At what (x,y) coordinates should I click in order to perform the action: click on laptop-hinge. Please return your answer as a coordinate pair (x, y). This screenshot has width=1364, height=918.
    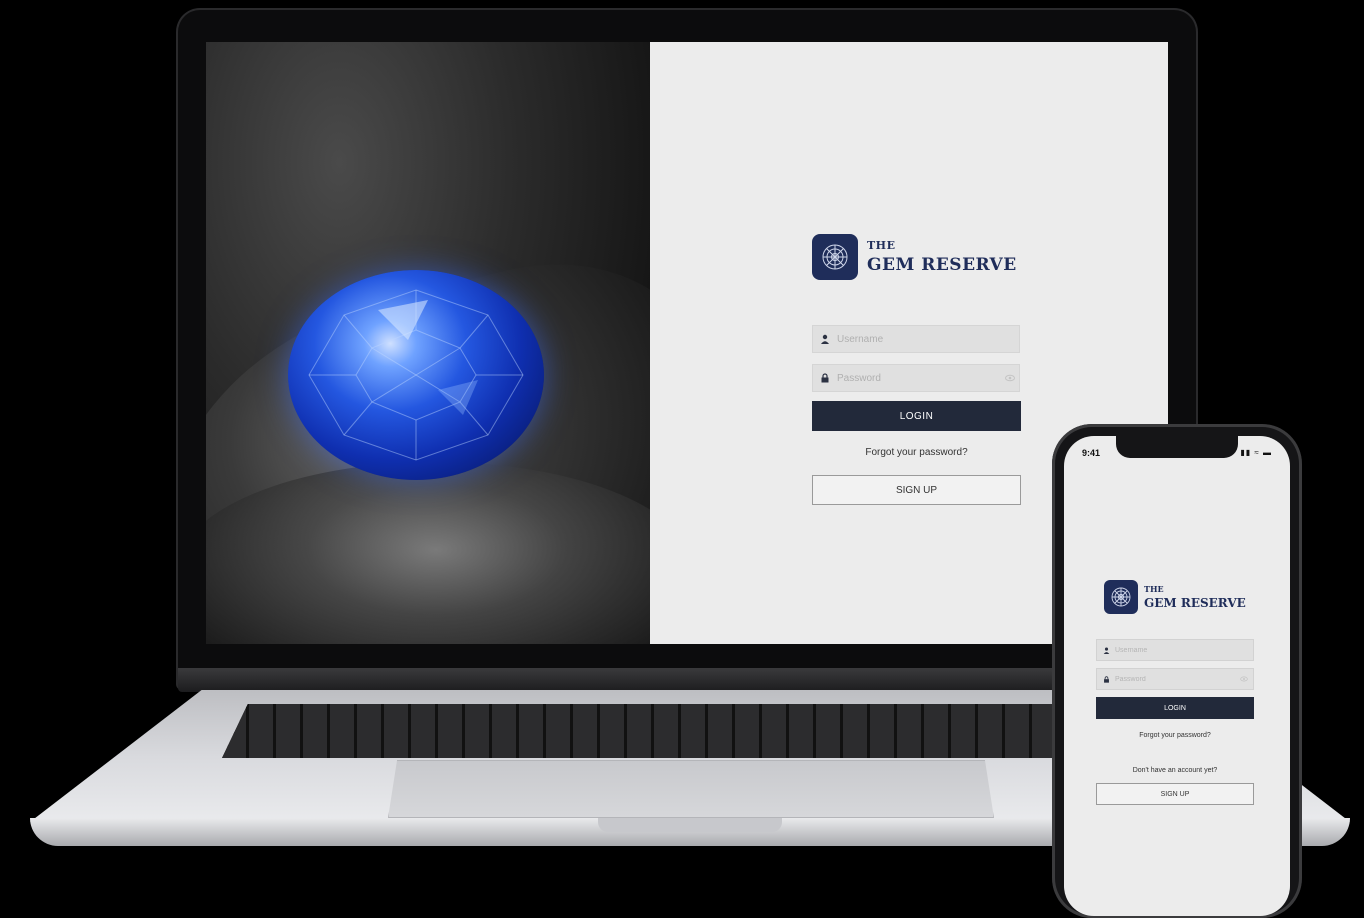
    Looking at the image, I should click on (687, 680).